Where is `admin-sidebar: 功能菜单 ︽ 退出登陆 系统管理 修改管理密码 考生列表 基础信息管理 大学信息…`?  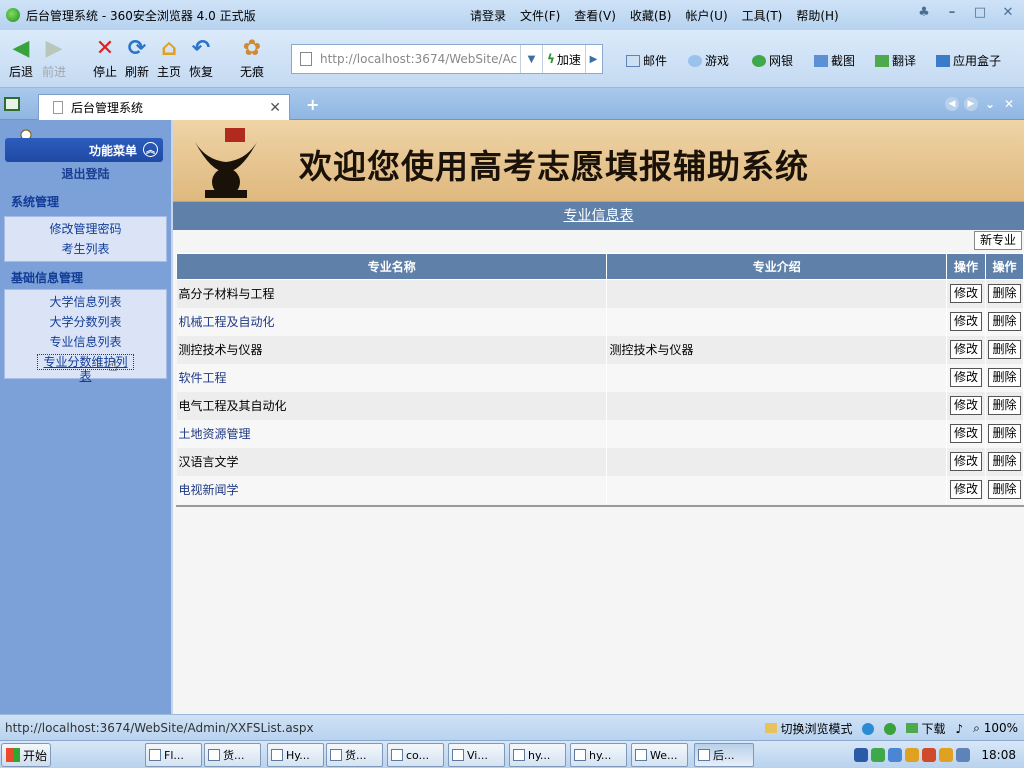
admin-sidebar: 功能菜单 ︽ 退出登陆 系统管理 修改管理密码 考生列表 基础信息管理 大学信息… is located at coordinates (85, 417).